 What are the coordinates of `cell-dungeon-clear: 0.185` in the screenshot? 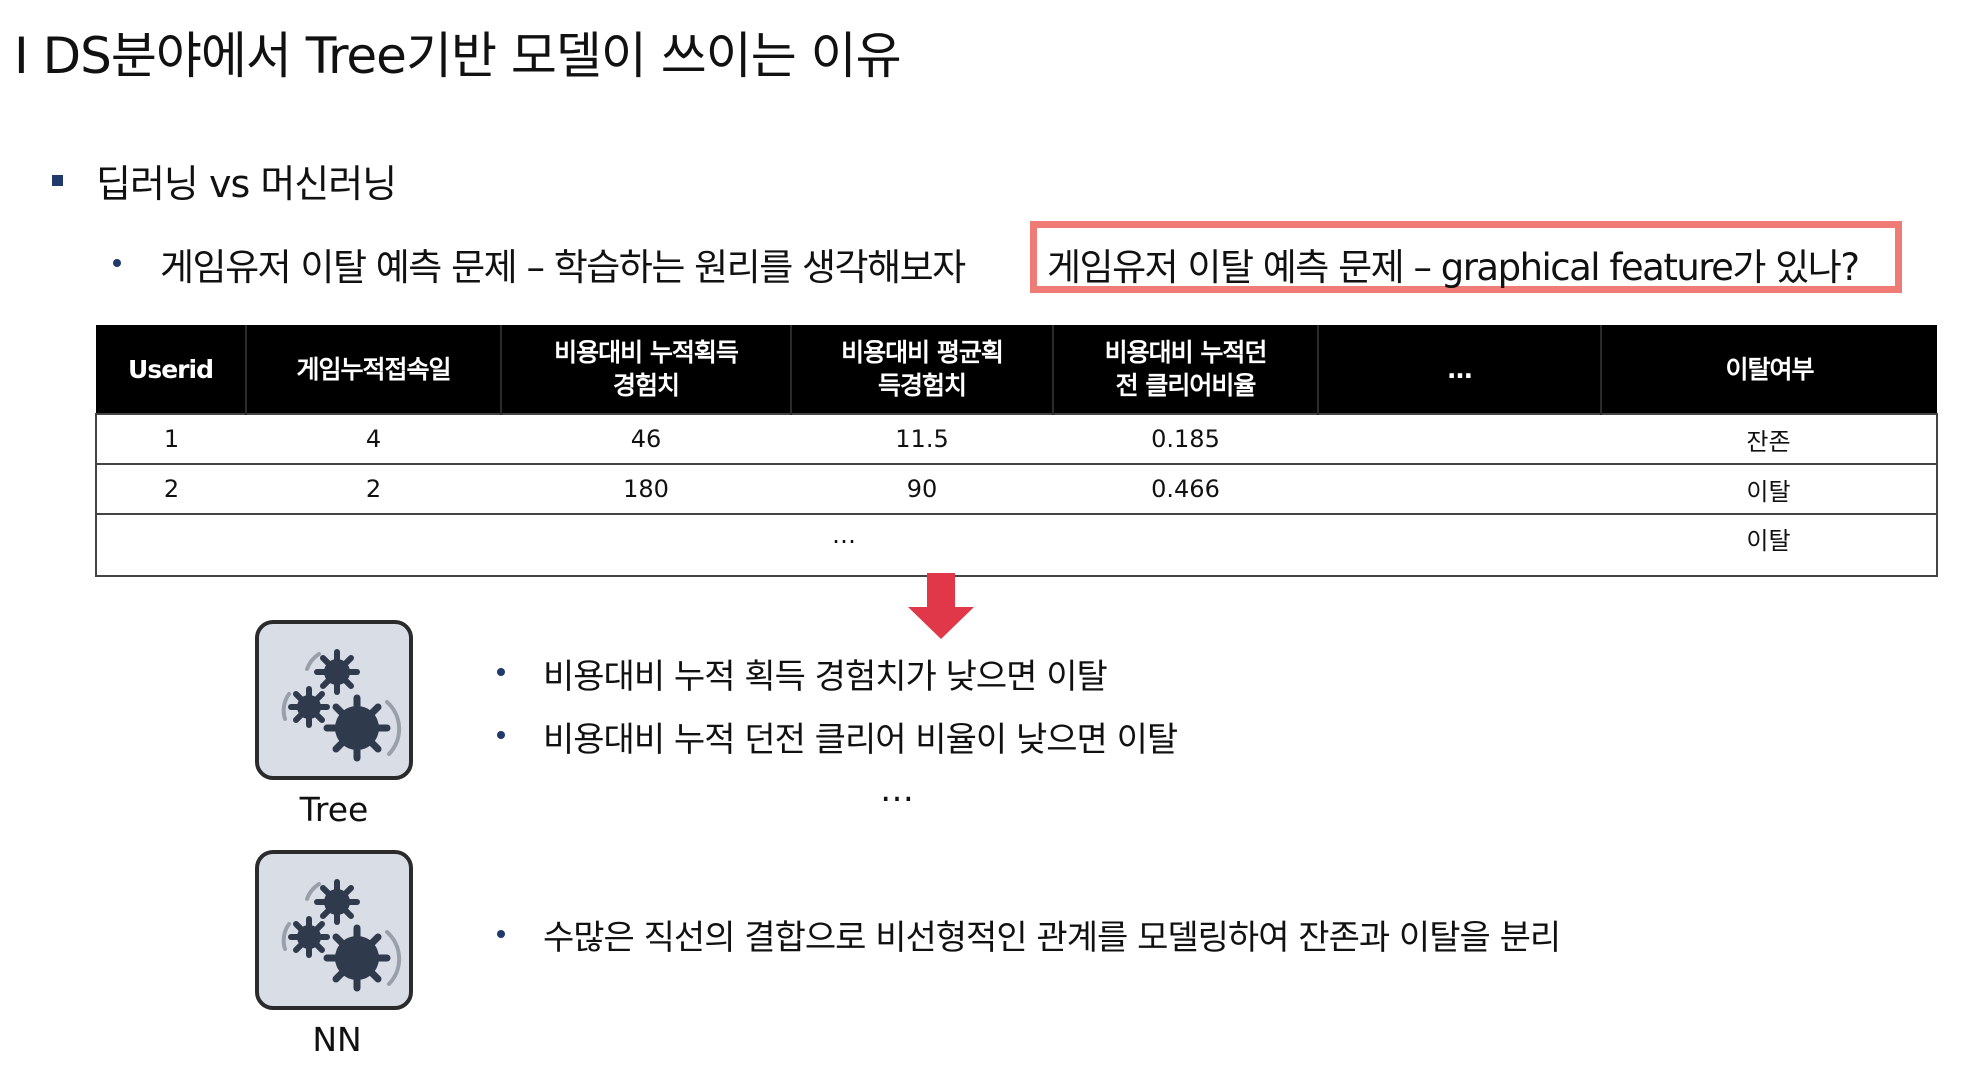 It's located at (1185, 439).